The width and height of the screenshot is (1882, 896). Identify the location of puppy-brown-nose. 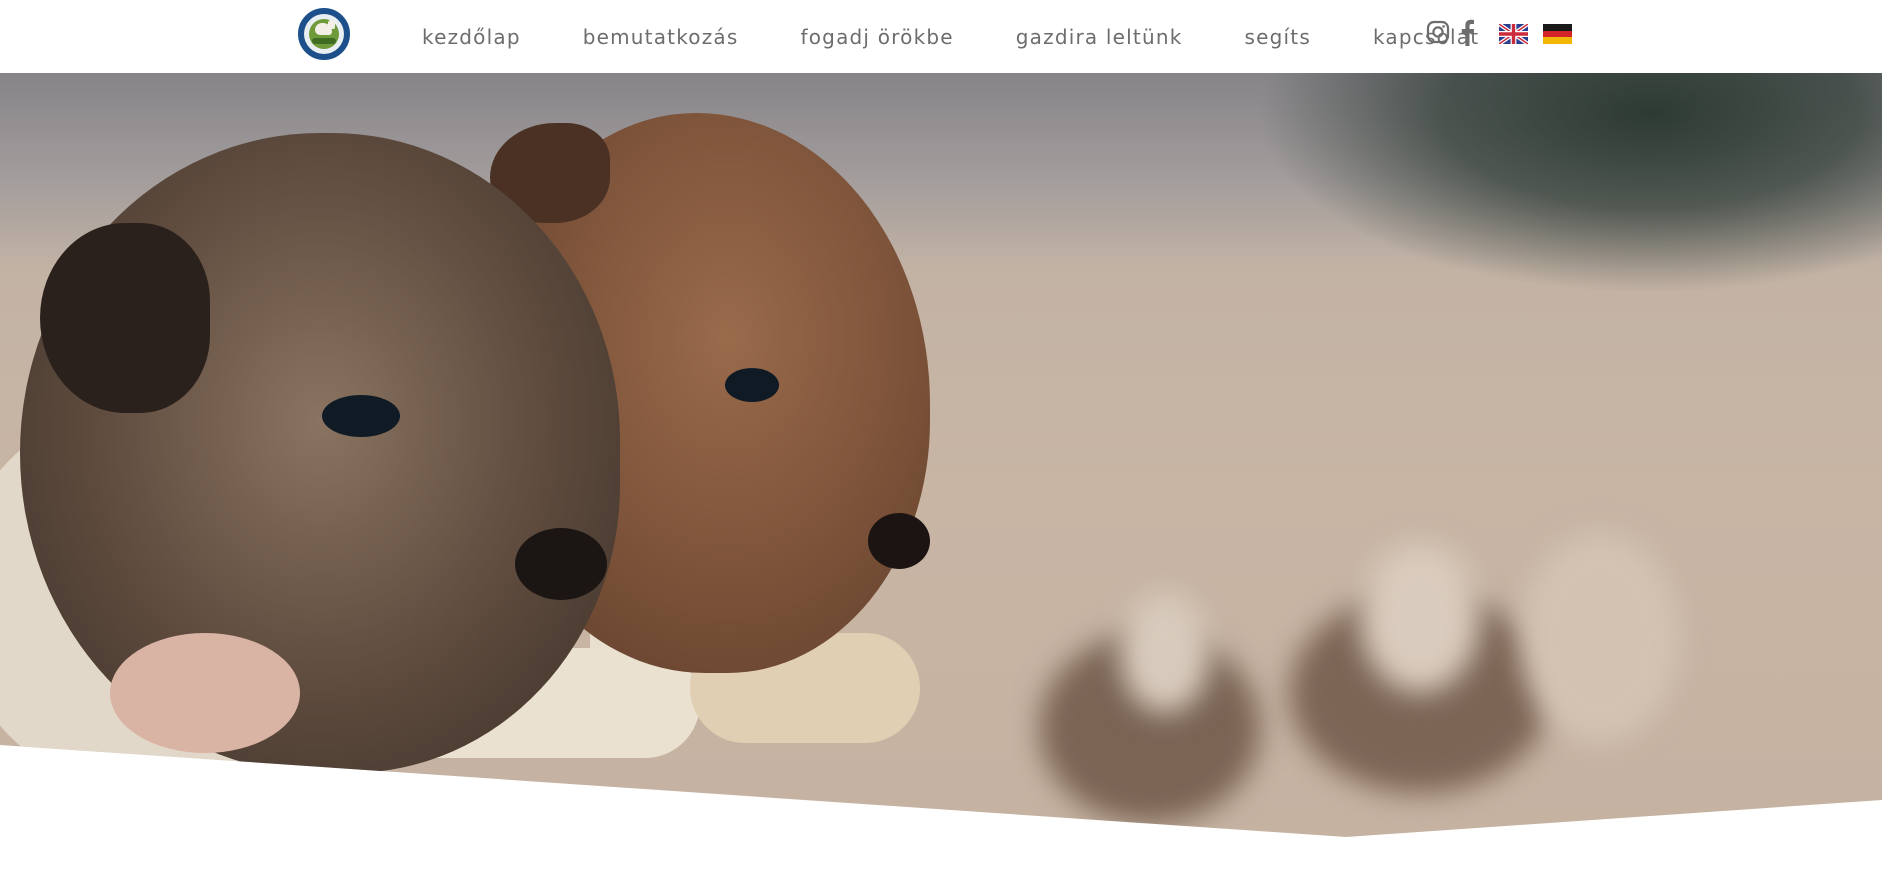
(899, 541).